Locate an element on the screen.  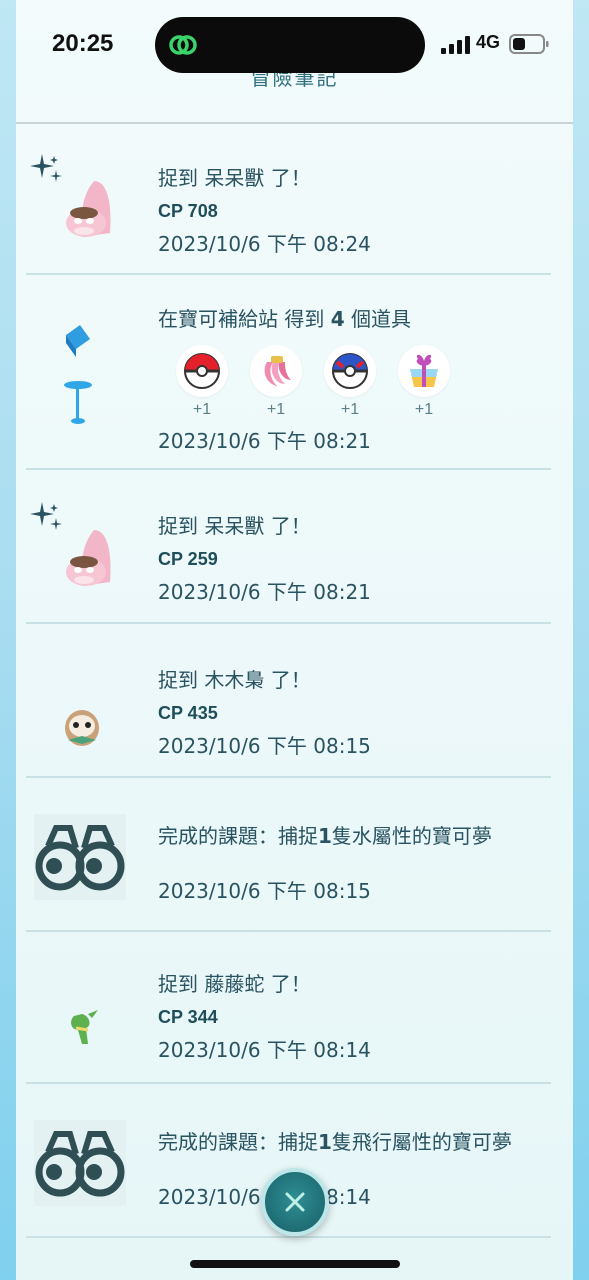
gift-icon is located at coordinates (424, 370).